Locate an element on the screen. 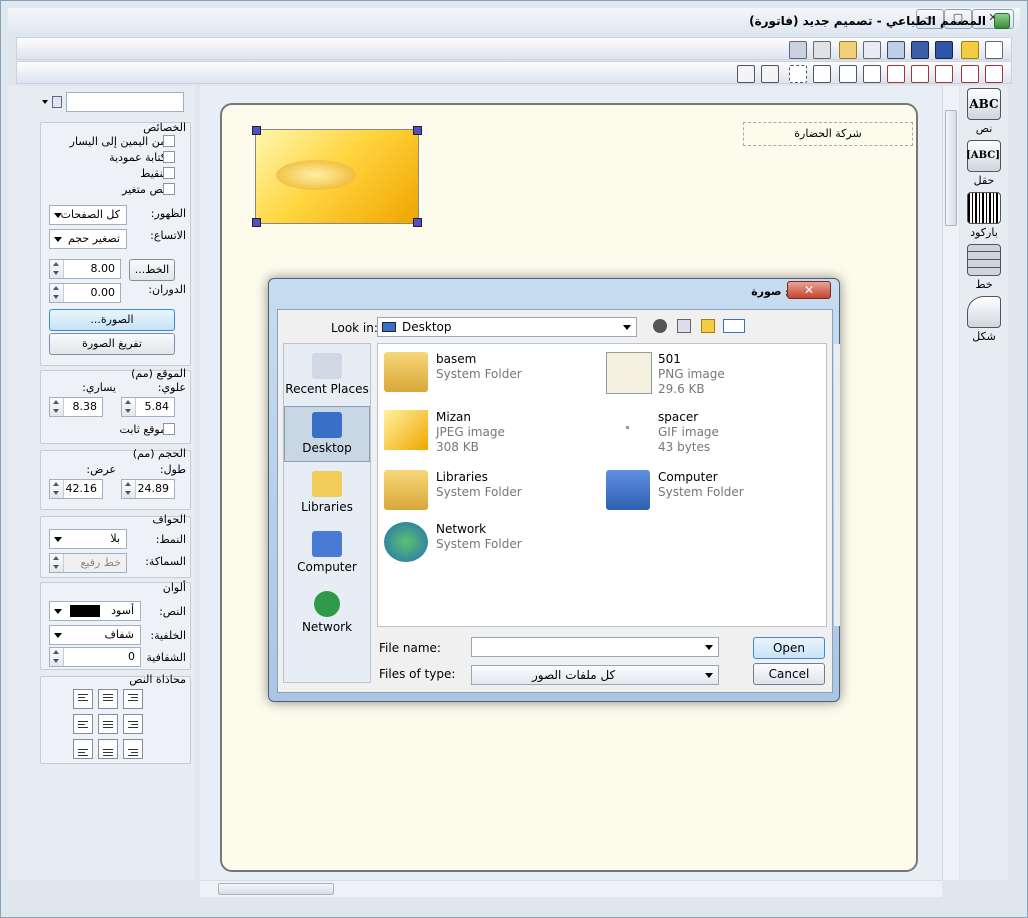 The width and height of the screenshot is (1028, 918). cancel-button: Cancel is located at coordinates (789, 674).